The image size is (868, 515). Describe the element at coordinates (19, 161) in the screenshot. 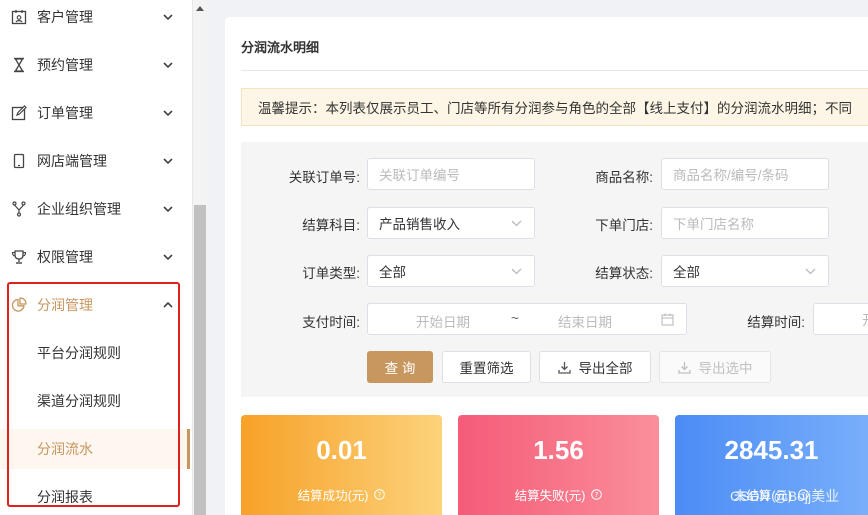

I see `mobile-icon` at that location.